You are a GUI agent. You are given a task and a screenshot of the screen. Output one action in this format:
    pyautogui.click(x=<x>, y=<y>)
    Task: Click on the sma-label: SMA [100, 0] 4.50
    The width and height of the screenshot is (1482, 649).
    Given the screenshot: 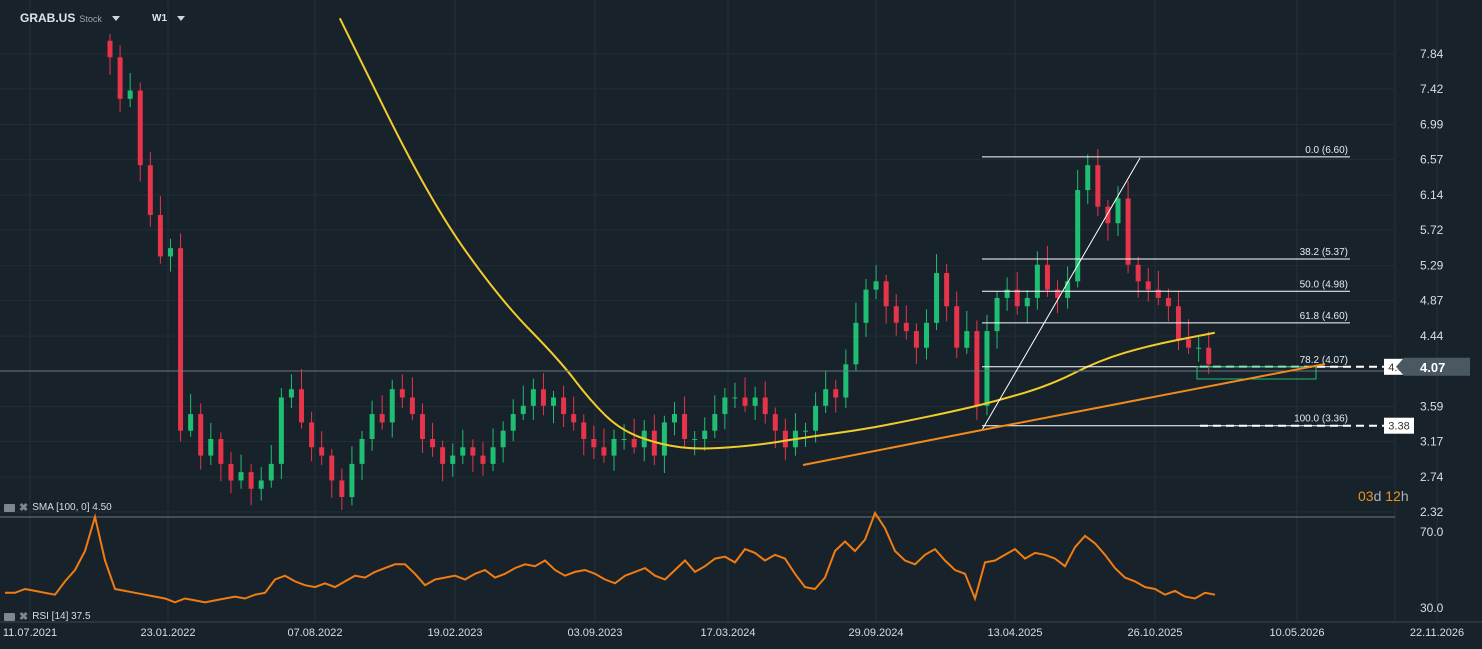 What is the action you would take?
    pyautogui.click(x=72, y=507)
    